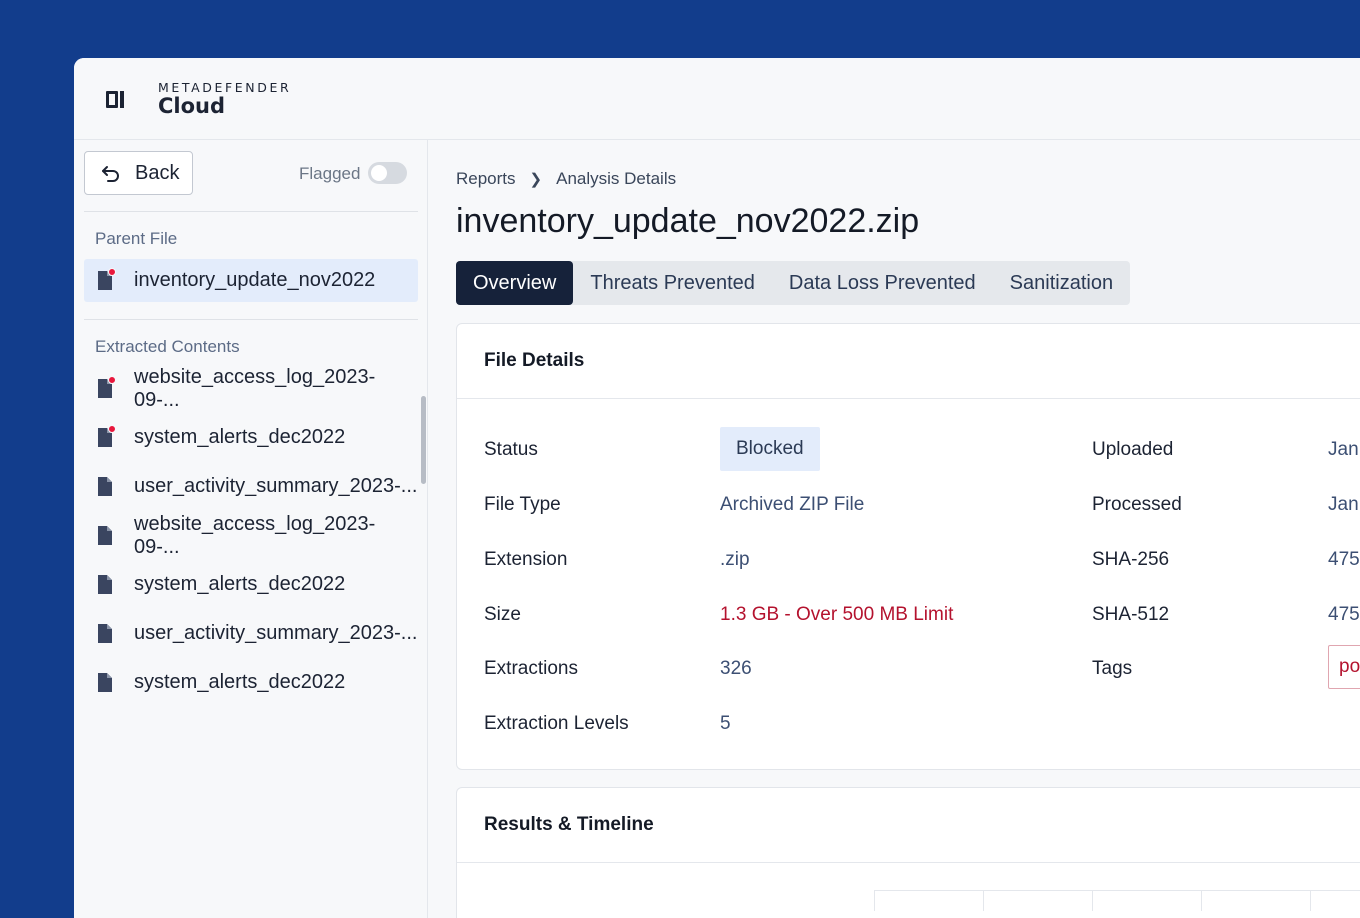 This screenshot has height=918, width=1360. Describe the element at coordinates (837, 614) in the screenshot. I see `size-value: 1.3 GB - Over 500 MB Limit` at that location.